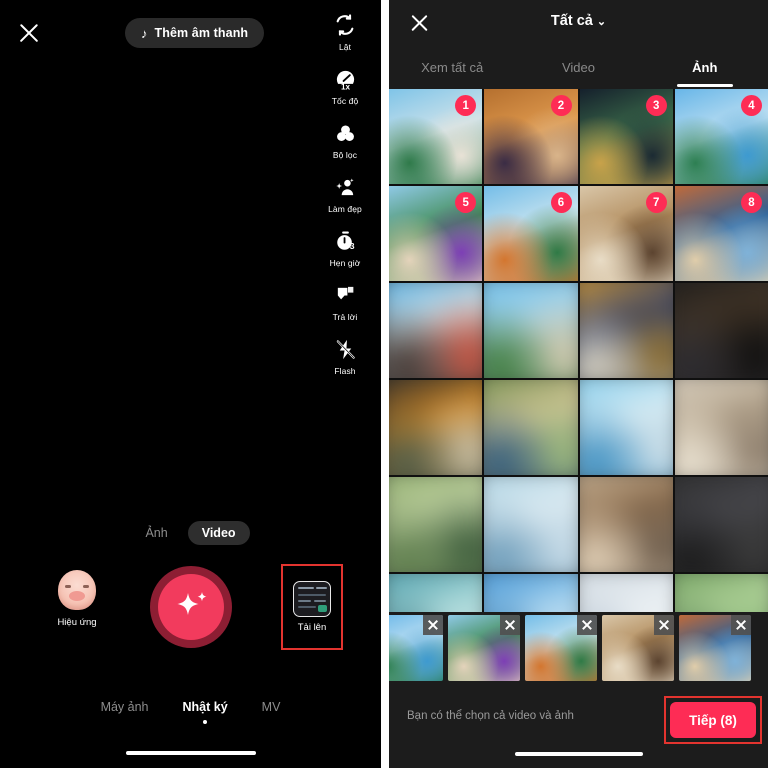  I want to click on tab-video: Video, so click(578, 67).